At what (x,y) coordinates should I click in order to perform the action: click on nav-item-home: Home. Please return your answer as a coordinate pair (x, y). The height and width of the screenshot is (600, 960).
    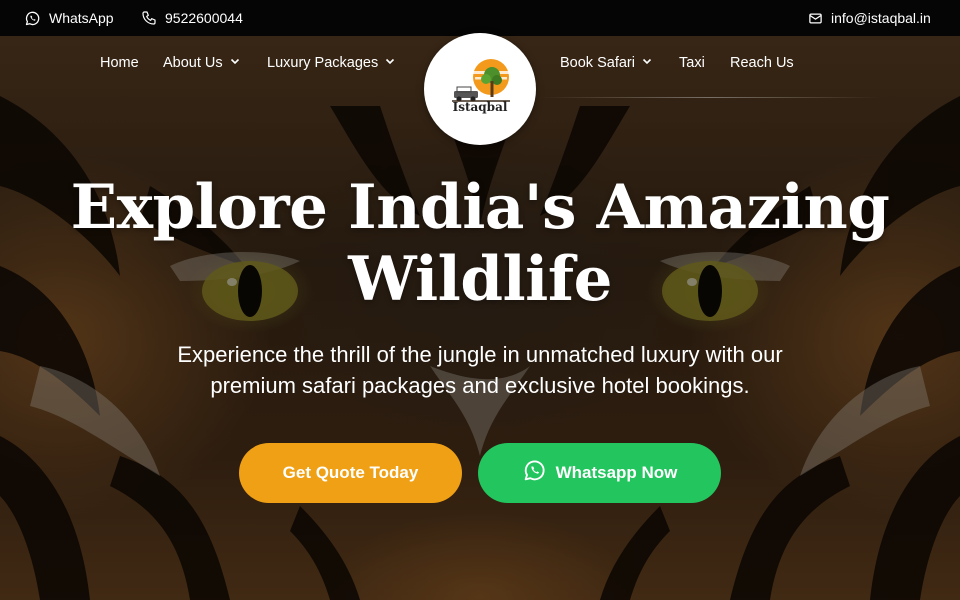
    Looking at the image, I should click on (119, 63).